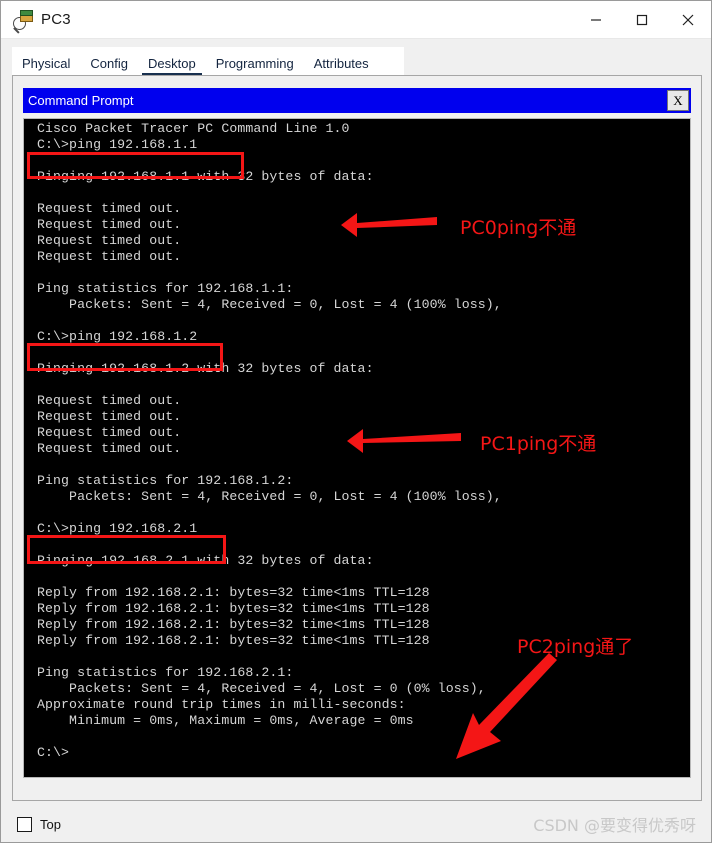 The height and width of the screenshot is (843, 712). What do you see at coordinates (109, 66) in the screenshot?
I see `tab-config: Config` at bounding box center [109, 66].